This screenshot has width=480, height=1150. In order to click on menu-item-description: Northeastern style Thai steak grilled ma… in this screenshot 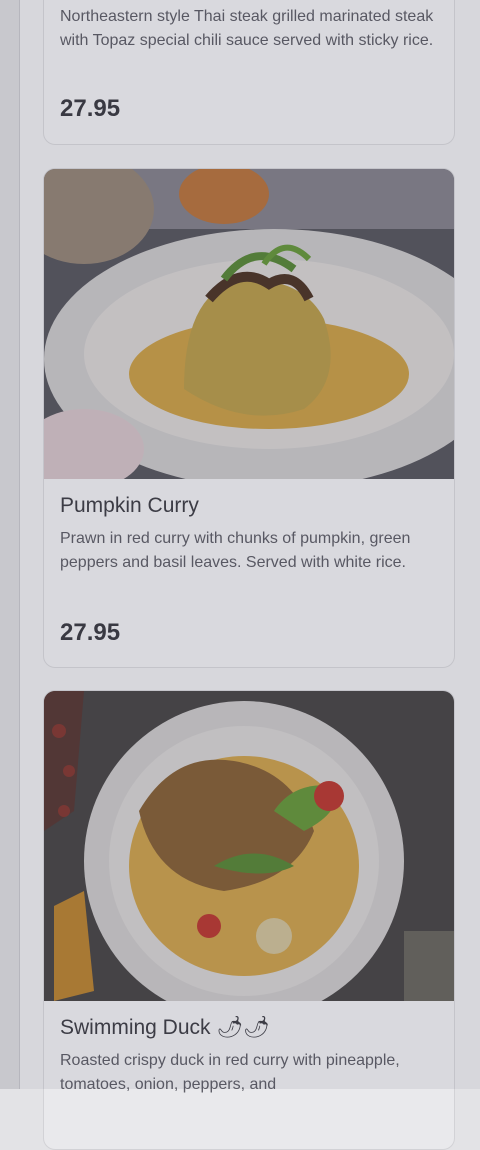, I will do `click(247, 28)`.